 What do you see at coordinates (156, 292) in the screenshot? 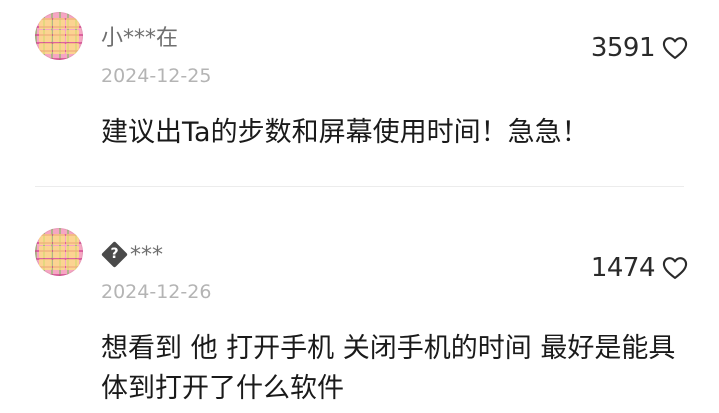
I see `comment-date: 2024-12-26` at bounding box center [156, 292].